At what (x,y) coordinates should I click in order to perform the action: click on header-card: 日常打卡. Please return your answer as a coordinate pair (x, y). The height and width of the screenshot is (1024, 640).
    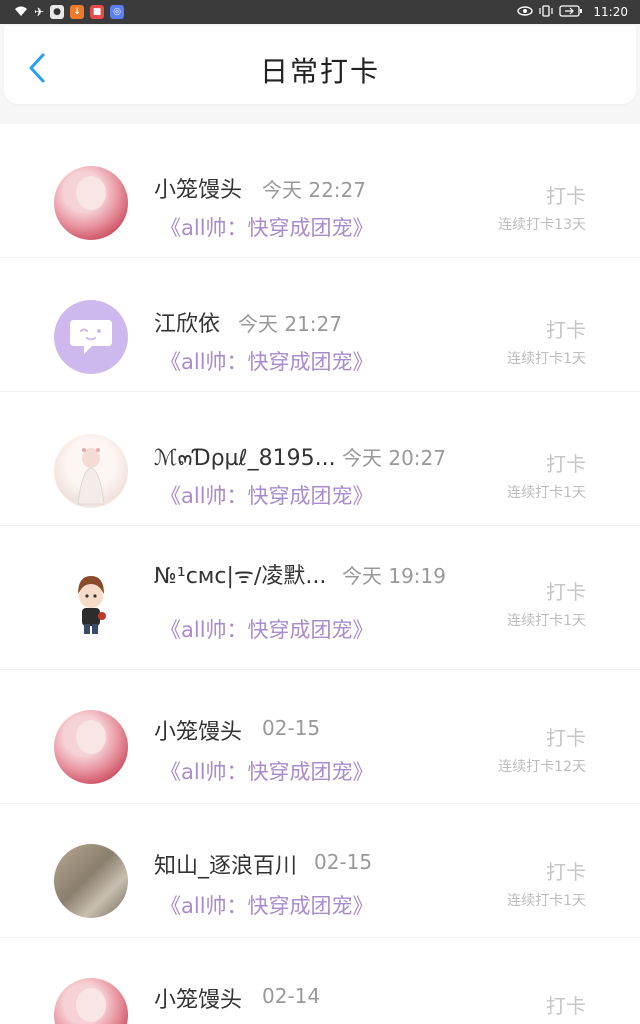
    Looking at the image, I should click on (320, 65).